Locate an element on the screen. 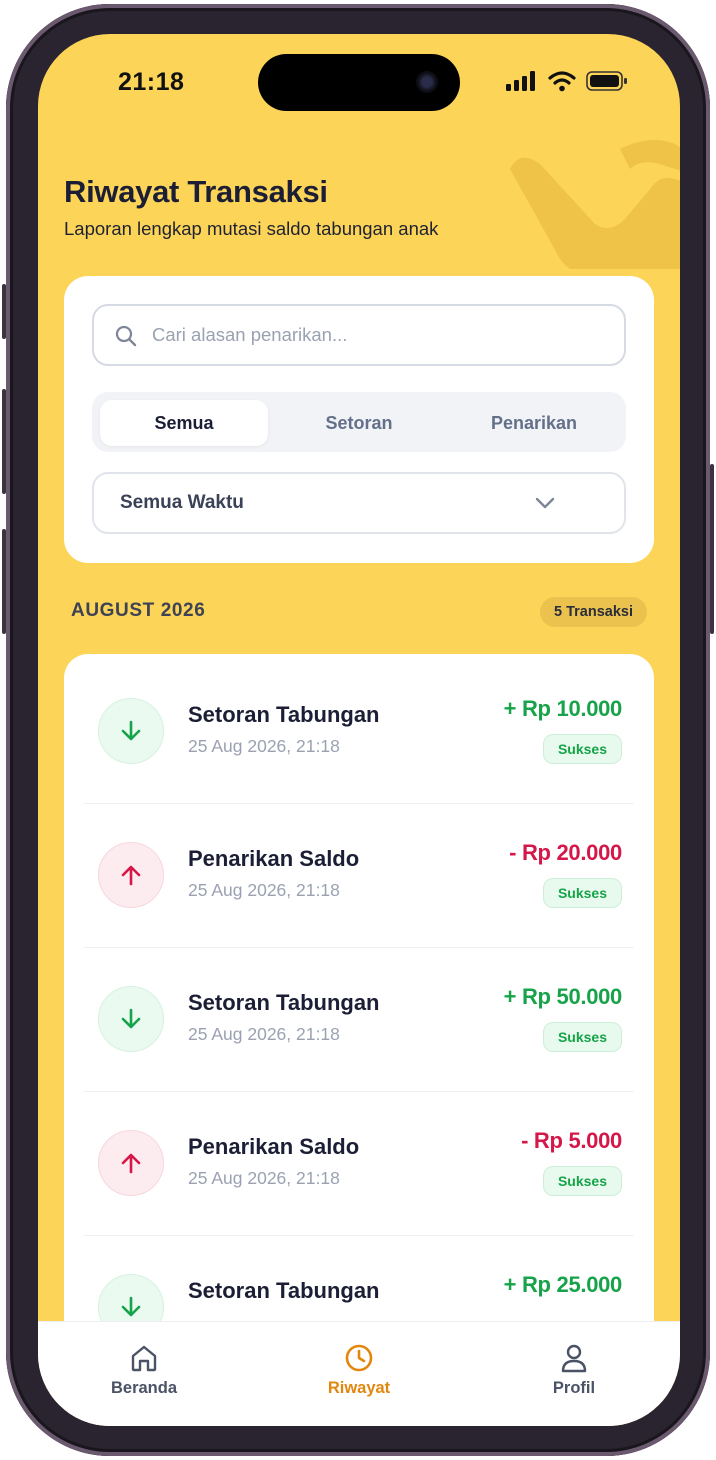 This screenshot has width=716, height=1460. status-icons is located at coordinates (567, 81).